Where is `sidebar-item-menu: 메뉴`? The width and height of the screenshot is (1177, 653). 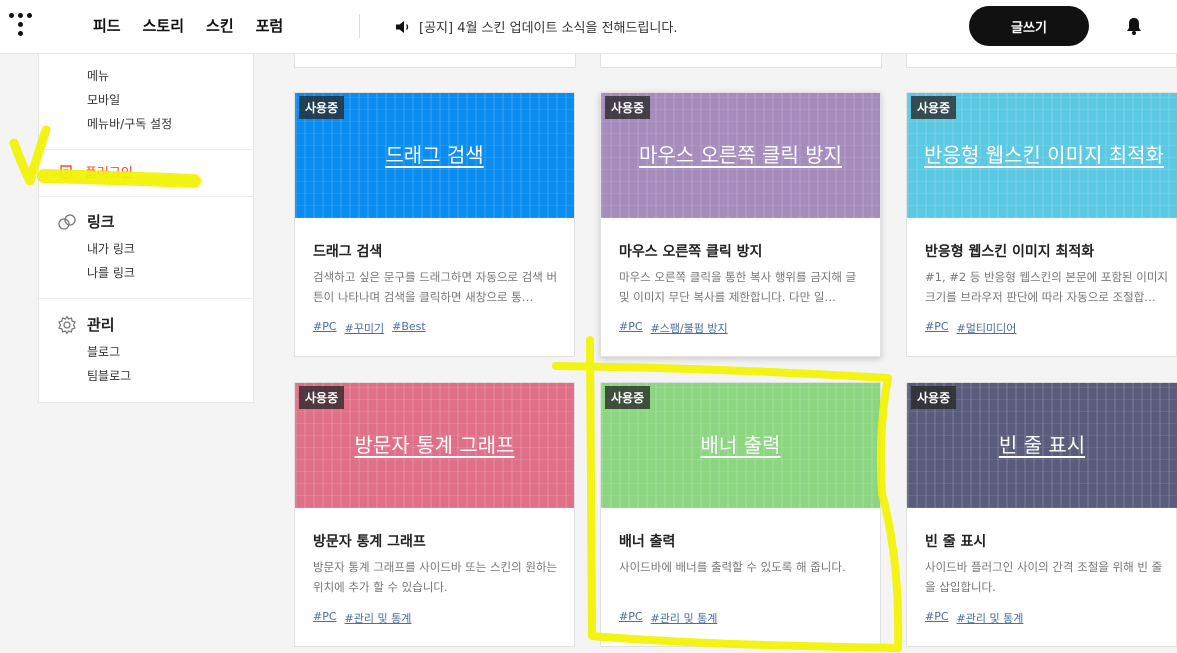 sidebar-item-menu: 메뉴 is located at coordinates (98, 75).